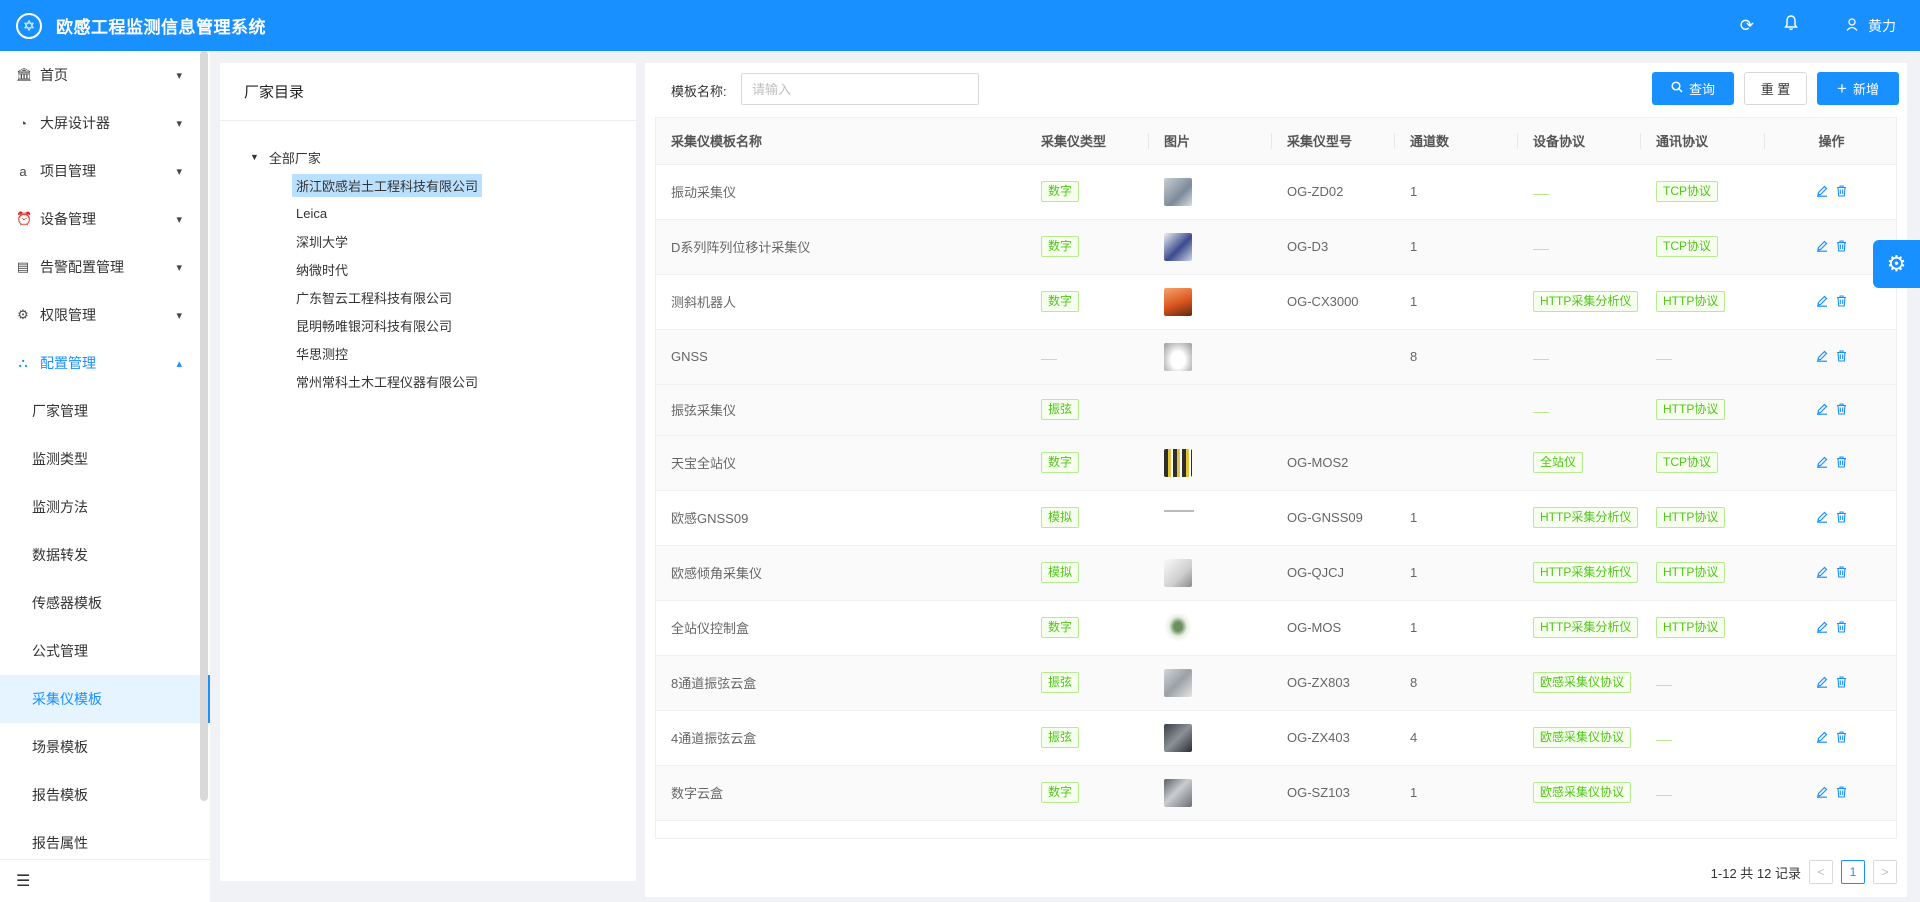  What do you see at coordinates (204, 426) in the screenshot?
I see `sidebar-scrollbar` at bounding box center [204, 426].